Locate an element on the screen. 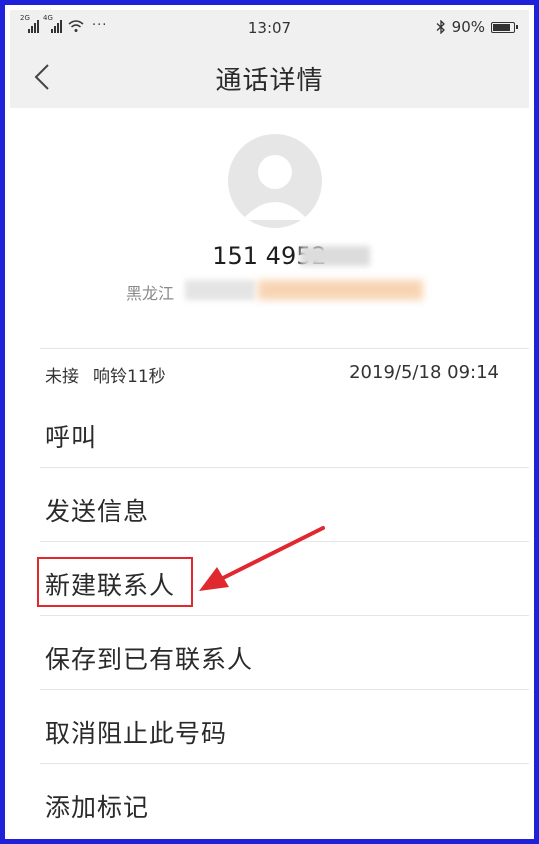 The image size is (539, 844). number-location: 黑龙江 is located at coordinates (150, 293).